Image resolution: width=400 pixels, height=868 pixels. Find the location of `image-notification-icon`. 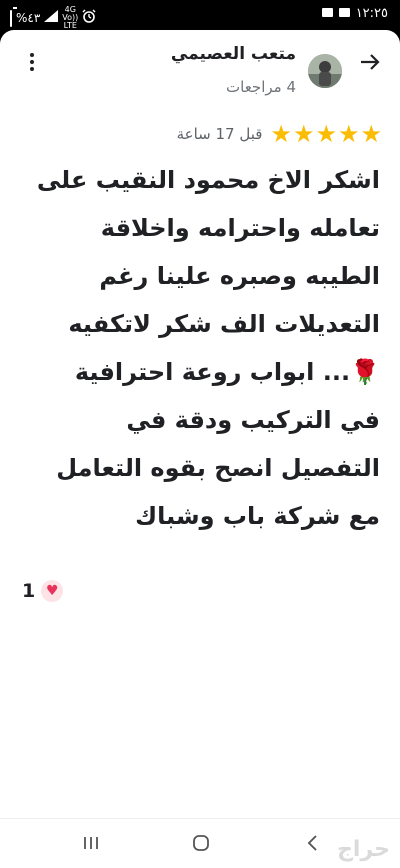

image-notification-icon is located at coordinates (327, 13).